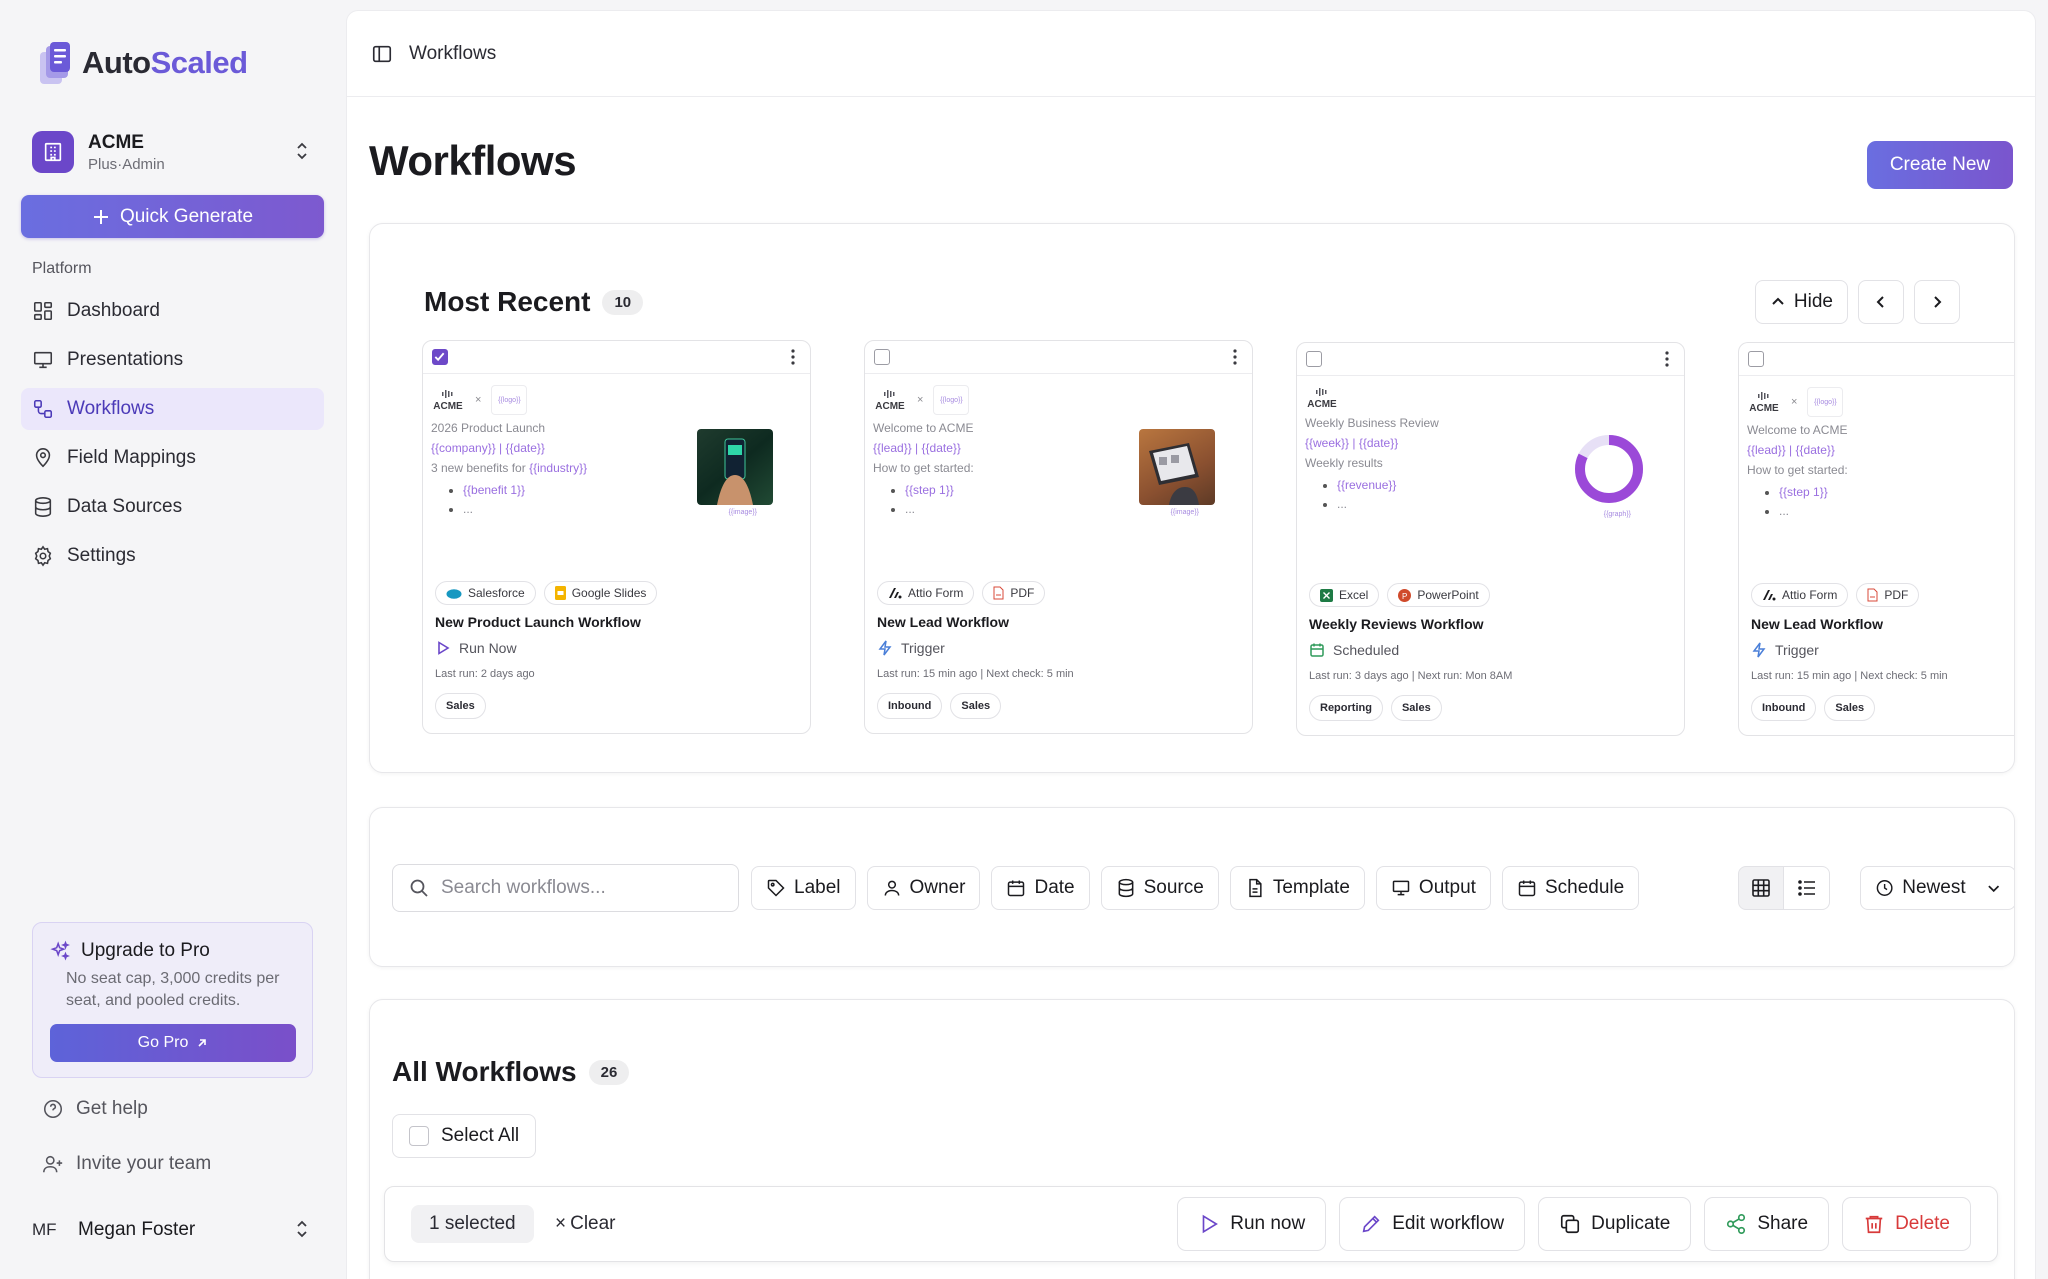  What do you see at coordinates (43, 458) in the screenshot?
I see `map-pin-icon` at bounding box center [43, 458].